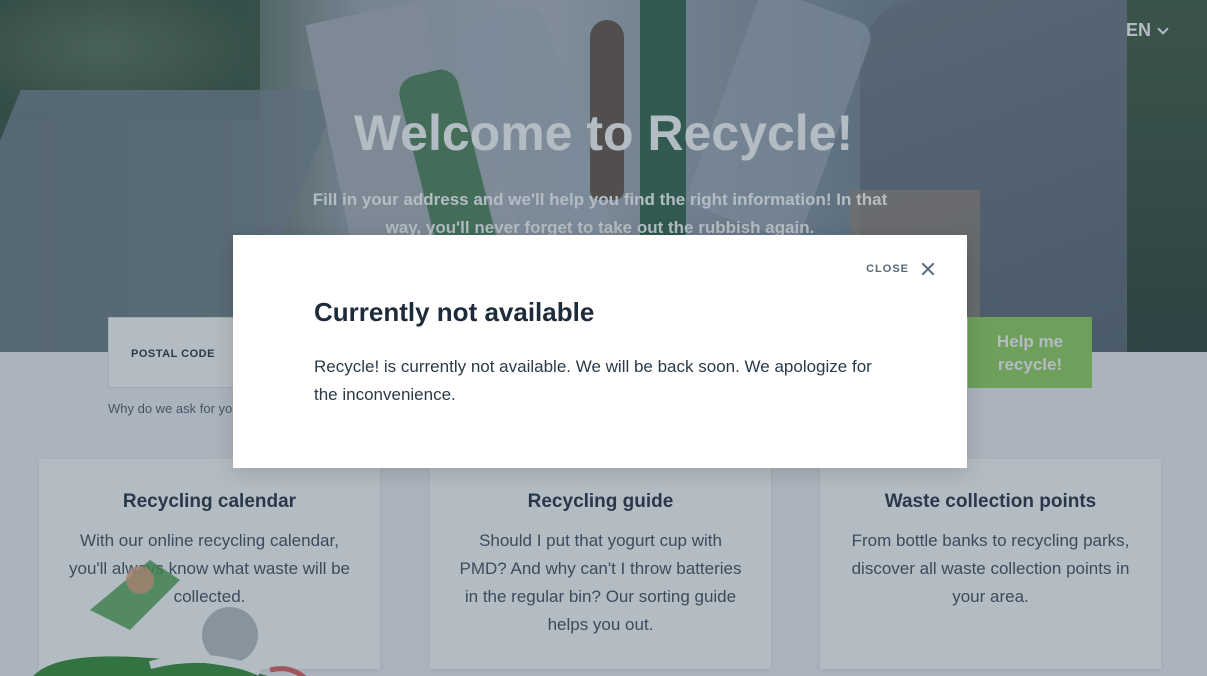  Describe the element at coordinates (454, 312) in the screenshot. I see `dialog-title: Currently not available` at that location.